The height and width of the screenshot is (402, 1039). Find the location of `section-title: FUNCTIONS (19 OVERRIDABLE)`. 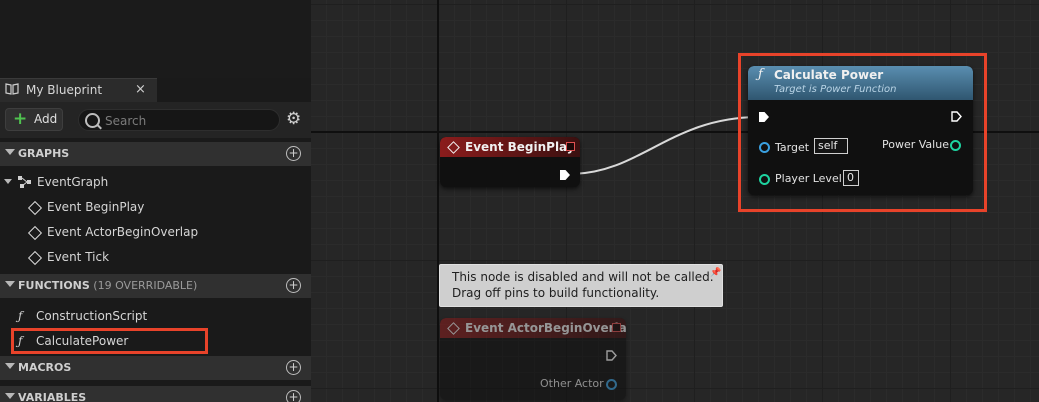

section-title: FUNCTIONS (19 OVERRIDABLE) is located at coordinates (107, 285).